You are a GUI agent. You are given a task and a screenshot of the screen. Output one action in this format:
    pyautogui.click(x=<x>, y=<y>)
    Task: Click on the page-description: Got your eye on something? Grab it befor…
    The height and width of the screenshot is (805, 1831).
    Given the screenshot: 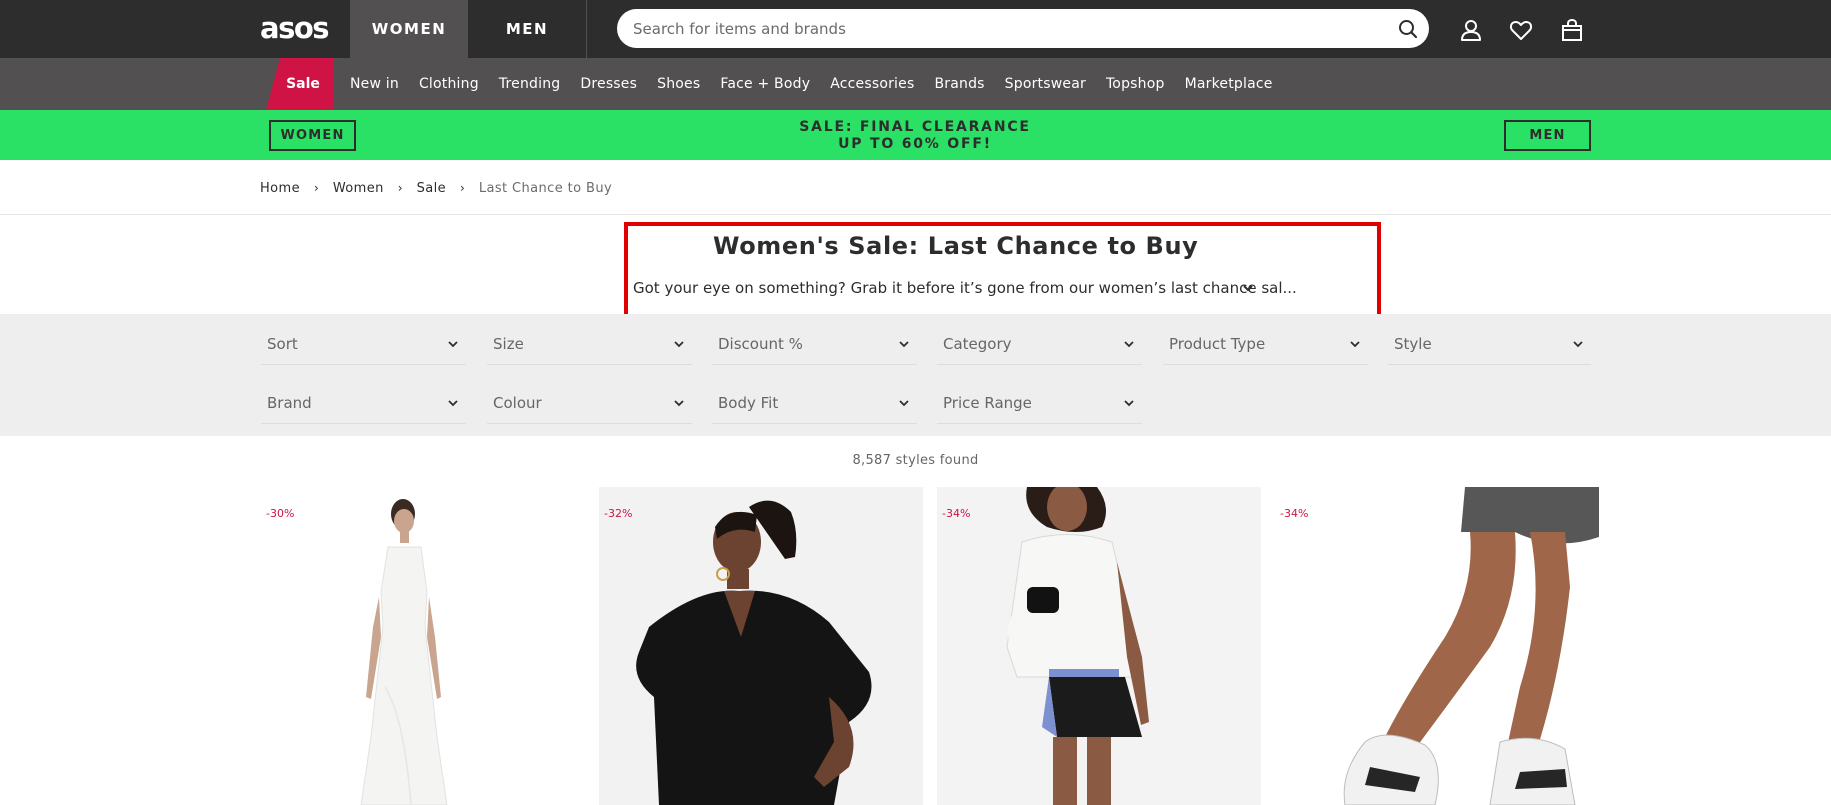 What is the action you would take?
    pyautogui.click(x=965, y=288)
    